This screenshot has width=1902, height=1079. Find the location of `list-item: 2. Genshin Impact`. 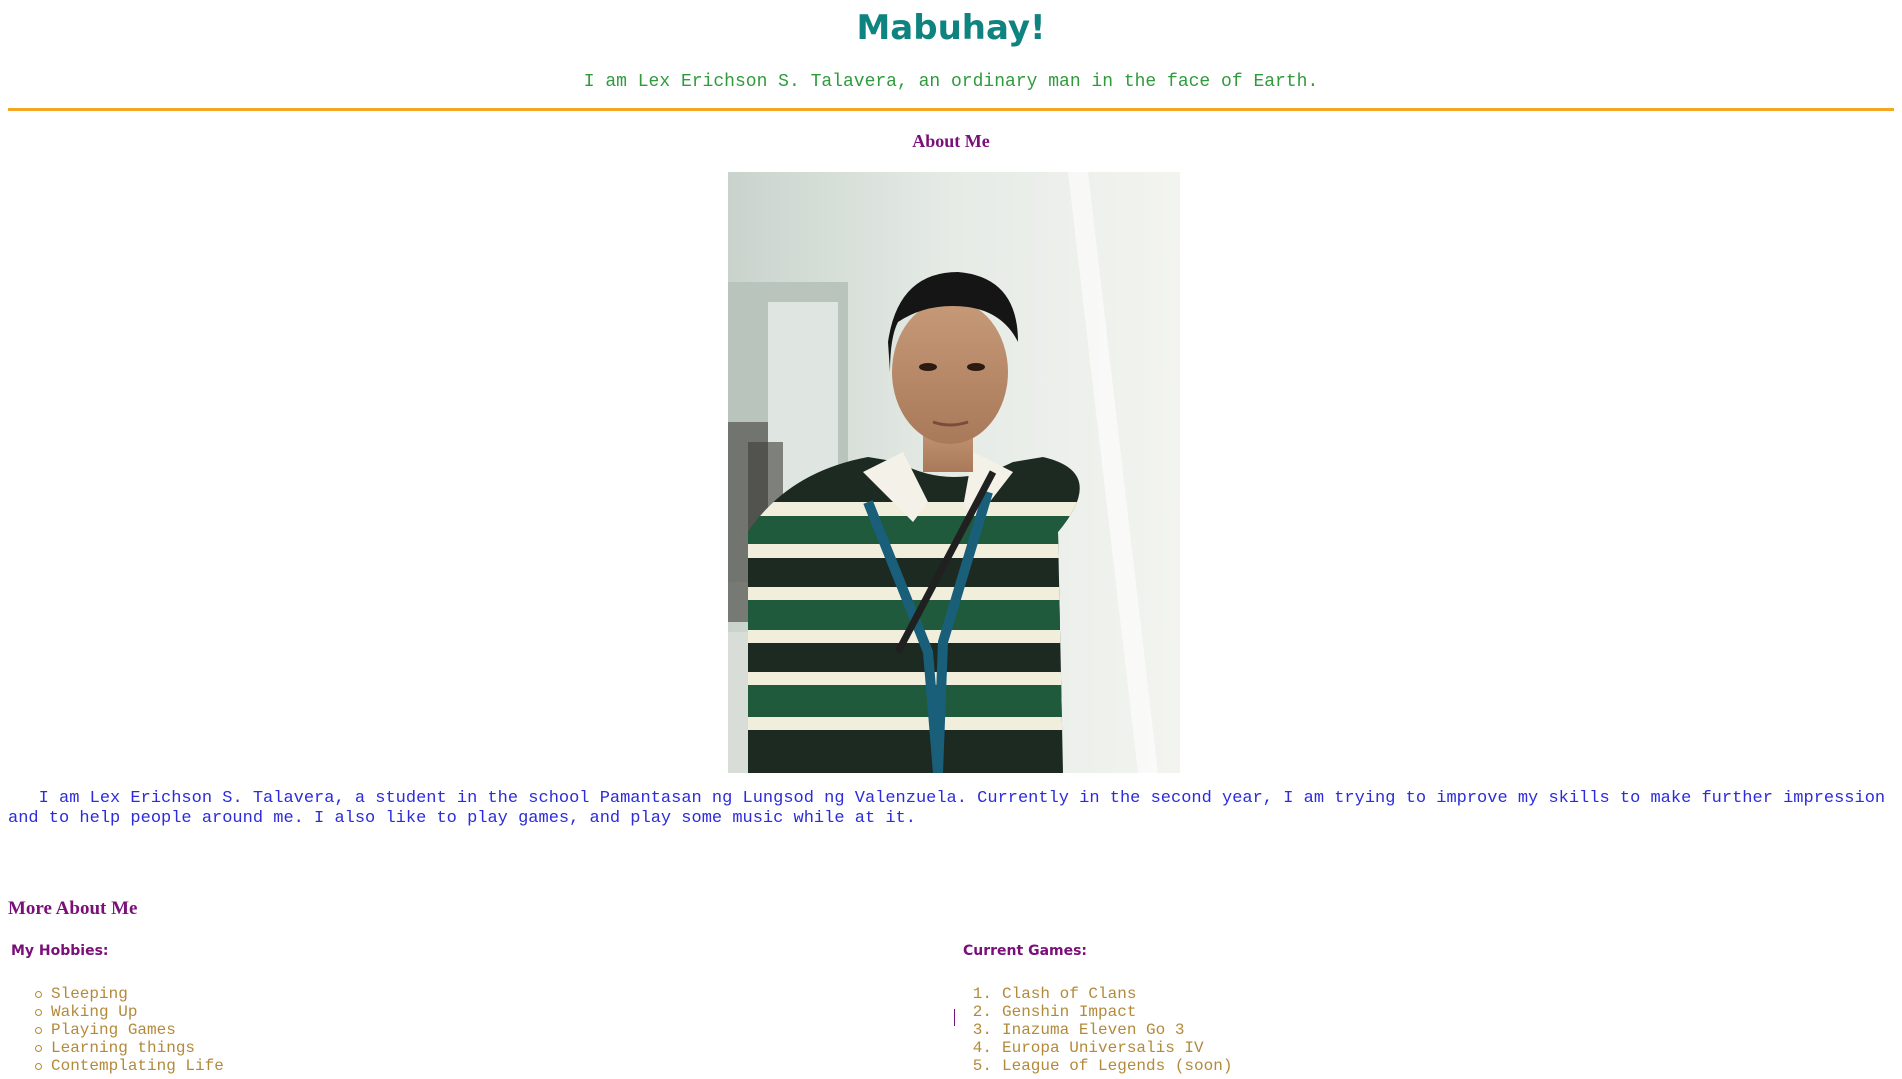

list-item: 2. Genshin Impact is located at coordinates (1097, 1012).